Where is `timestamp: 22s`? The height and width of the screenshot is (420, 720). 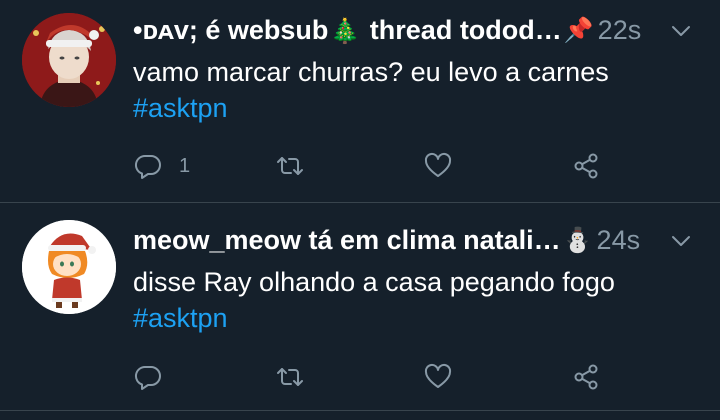 timestamp: 22s is located at coordinates (620, 30).